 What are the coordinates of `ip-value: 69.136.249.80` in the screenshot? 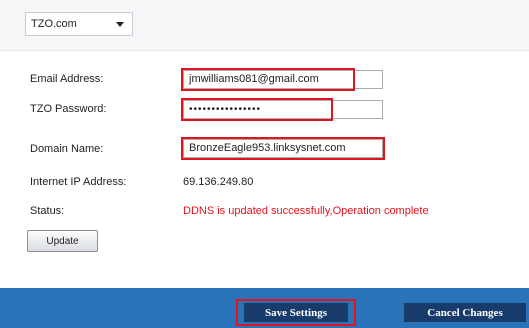 It's located at (218, 182).